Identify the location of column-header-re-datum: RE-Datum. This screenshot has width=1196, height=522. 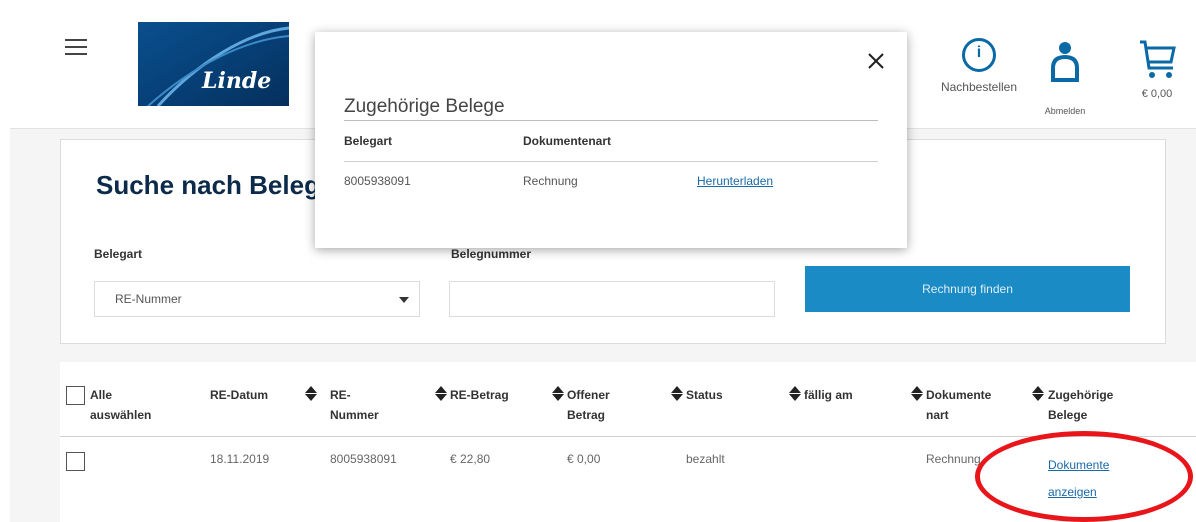
(239, 395).